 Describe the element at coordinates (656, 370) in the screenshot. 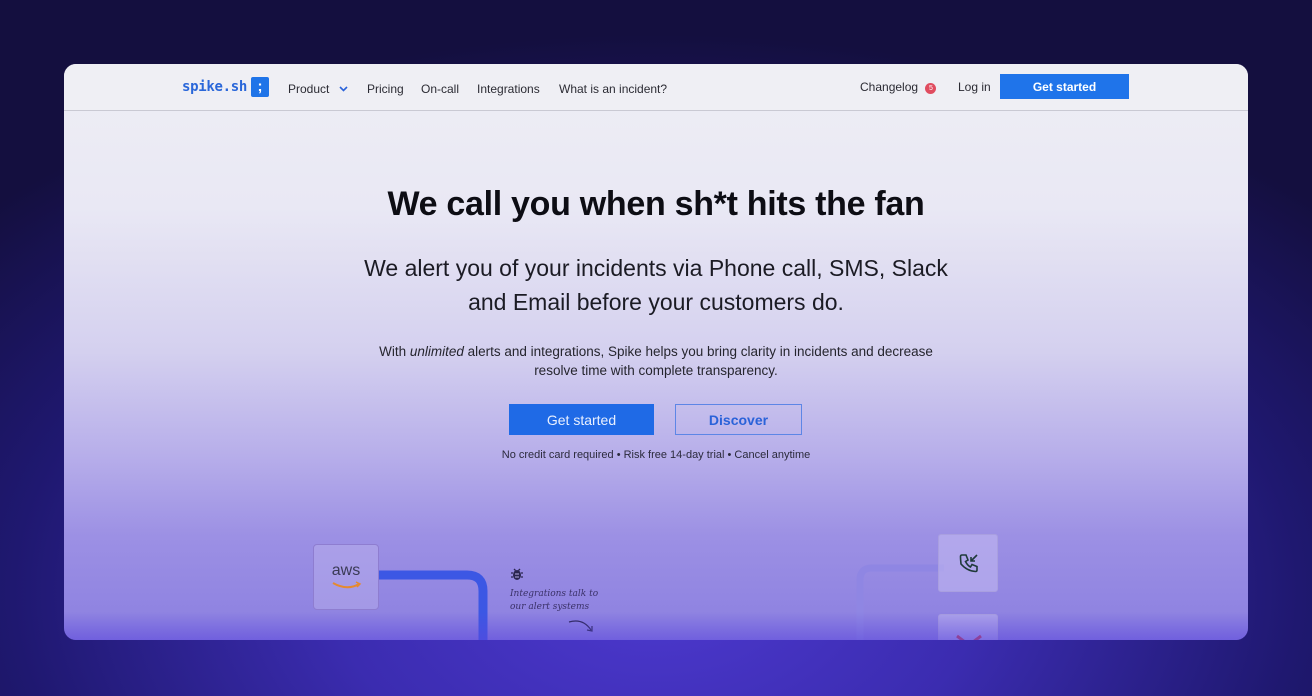

I see `hero-description-line-2: resolve time with complete transparency.` at that location.